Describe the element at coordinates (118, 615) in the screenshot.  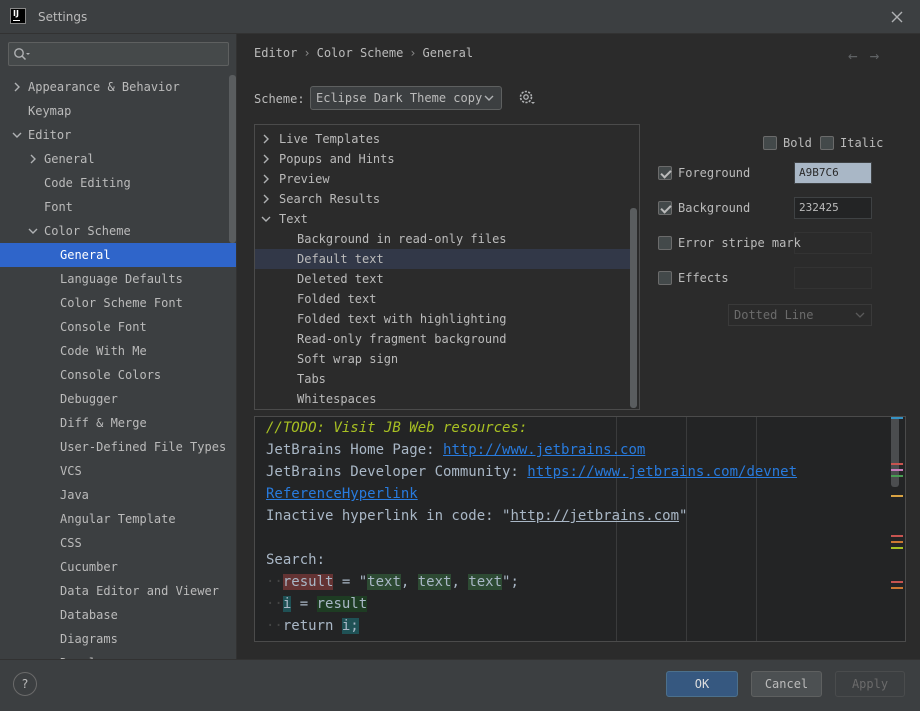
I see `sidebar-item: Database` at that location.